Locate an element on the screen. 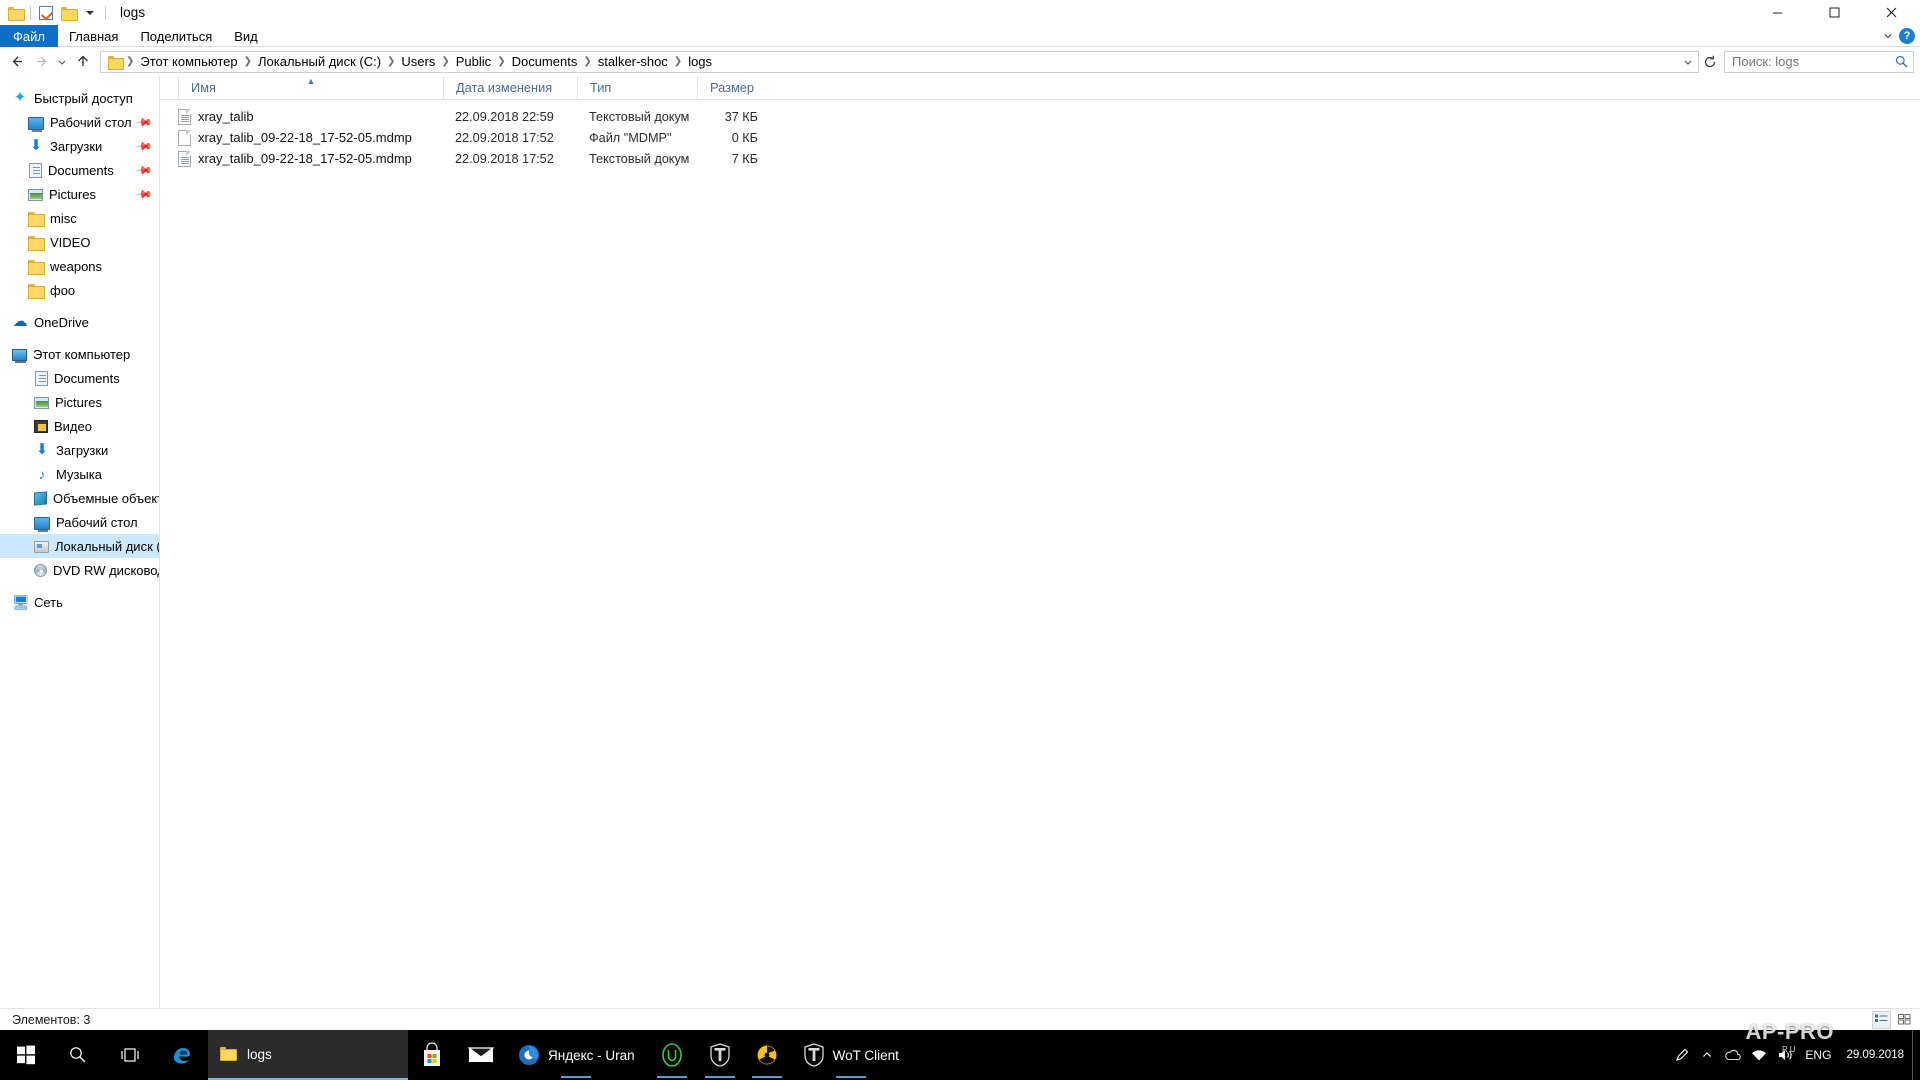 Image resolution: width=1920 pixels, height=1080 pixels. tiles-view-icon is located at coordinates (1904, 1020).